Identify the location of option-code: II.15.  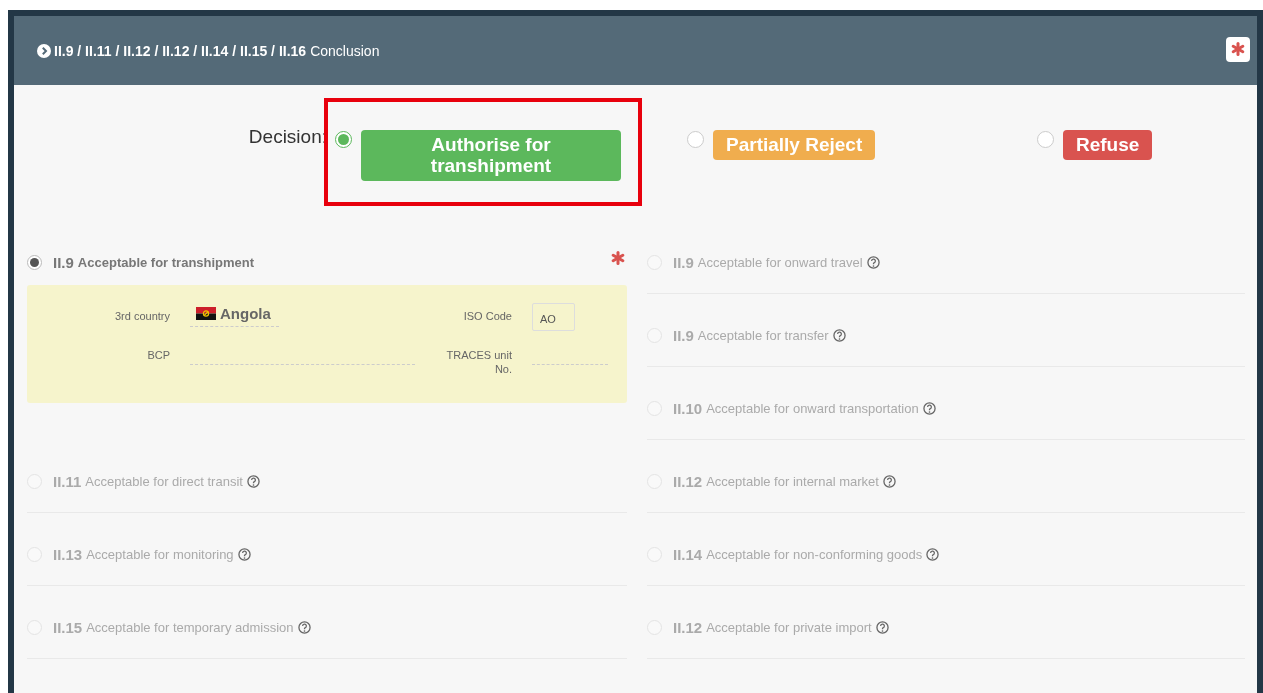
(68, 627).